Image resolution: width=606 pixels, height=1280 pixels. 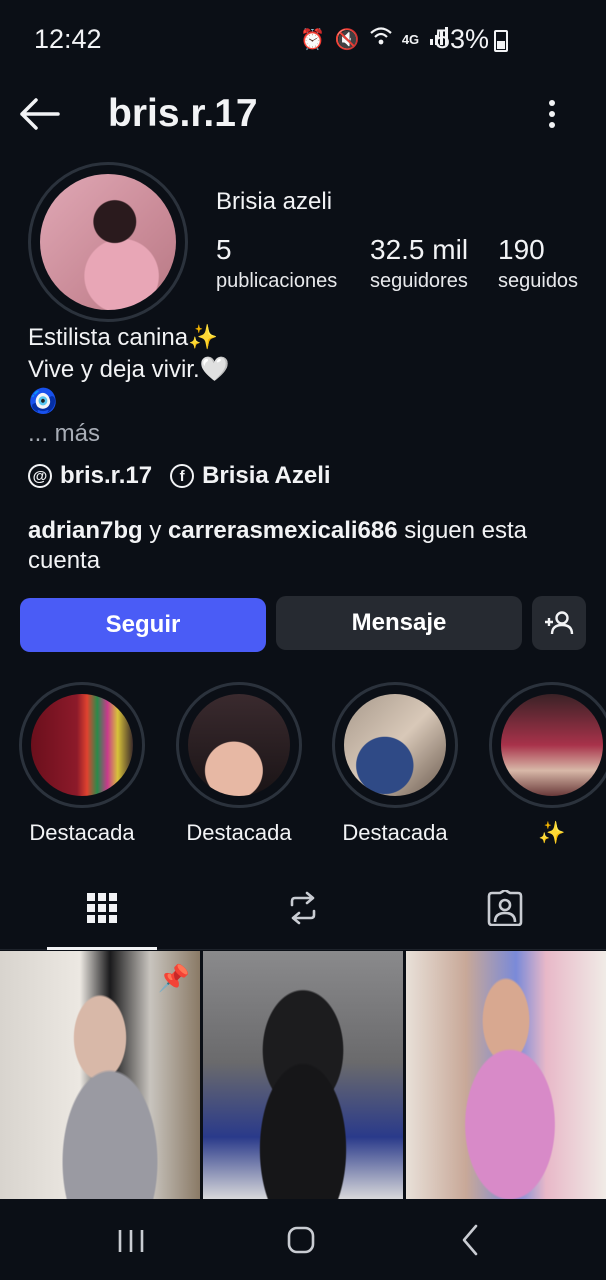 What do you see at coordinates (155, 530) in the screenshot?
I see `followed-by-conjunction: y` at bounding box center [155, 530].